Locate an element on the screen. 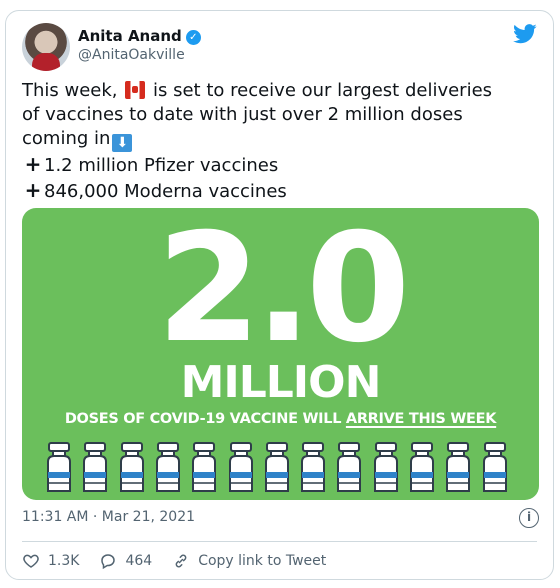  tweet-line-4: +1.2 million Pfizer vaccines is located at coordinates (279, 165).